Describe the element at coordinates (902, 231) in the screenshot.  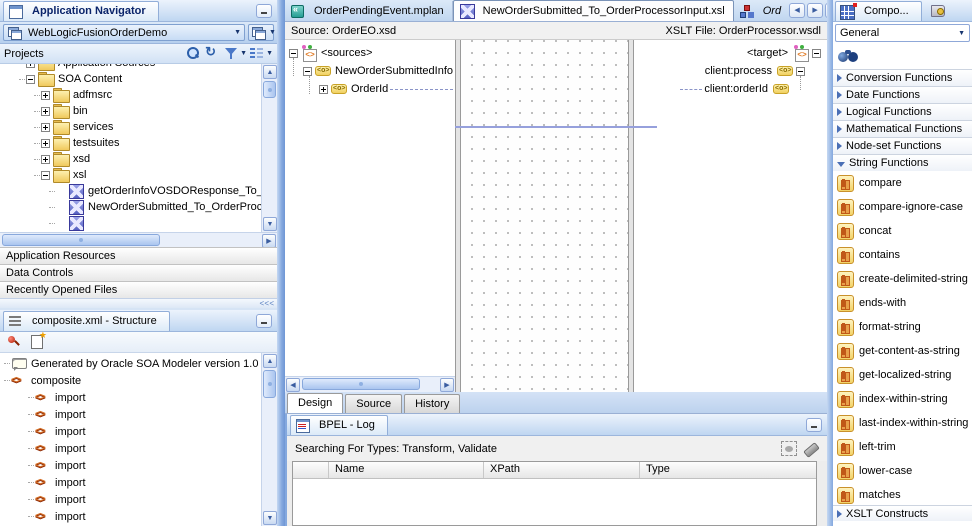
I see `palette-item: concat` at that location.